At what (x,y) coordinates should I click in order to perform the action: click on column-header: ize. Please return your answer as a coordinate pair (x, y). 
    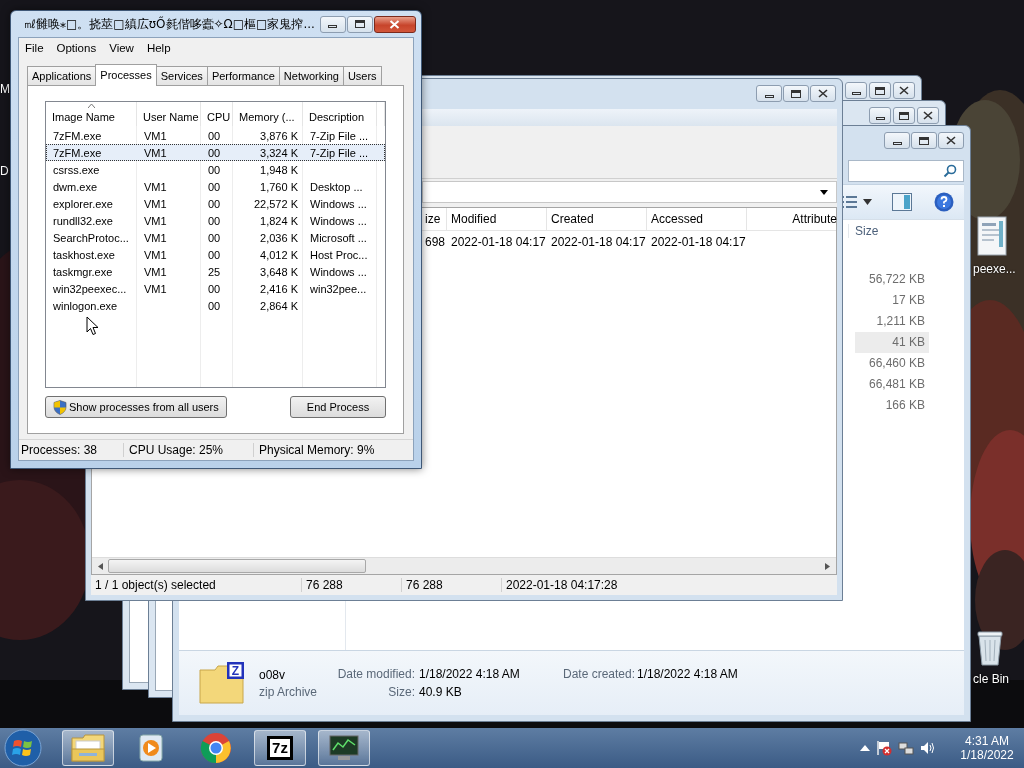
    Looking at the image, I should click on (436, 219).